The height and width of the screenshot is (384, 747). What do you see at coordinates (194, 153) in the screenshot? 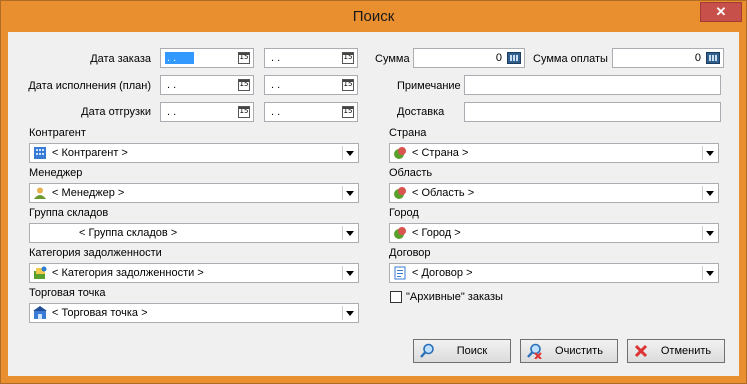
I see `contractor-select: < Контрагент >` at bounding box center [194, 153].